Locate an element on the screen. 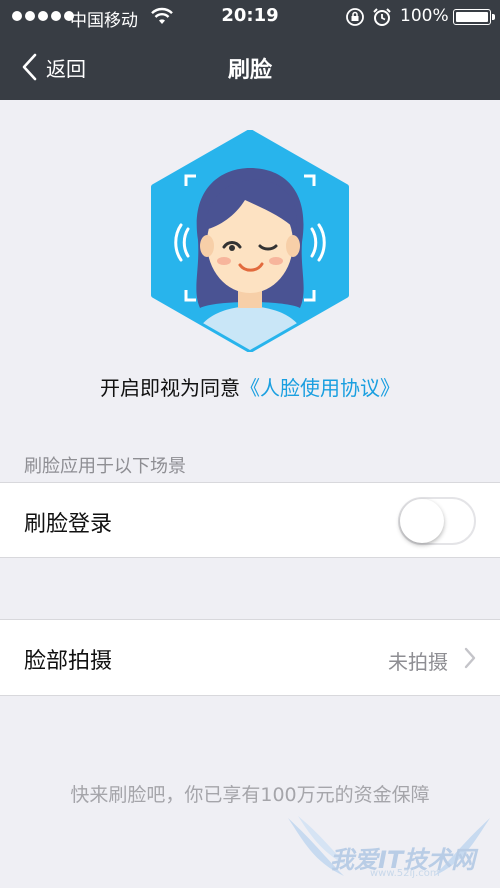 This screenshot has height=888, width=500. face-login-row: 刷脸登录 is located at coordinates (250, 520).